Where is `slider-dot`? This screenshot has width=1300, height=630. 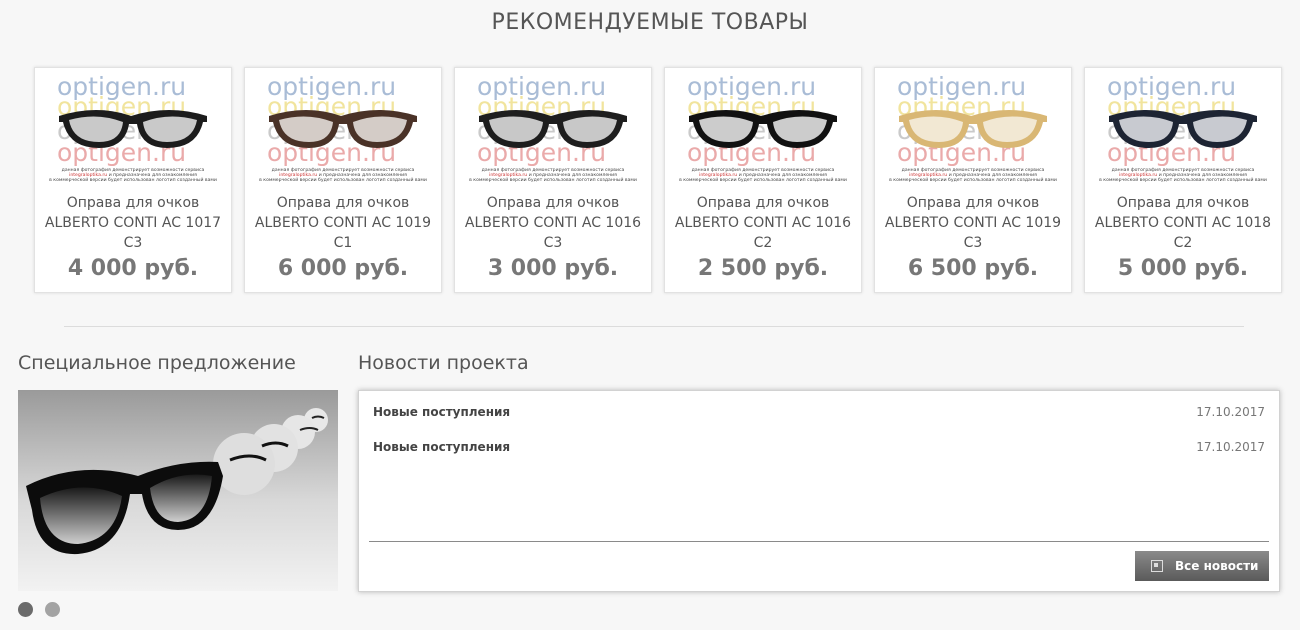
slider-dot is located at coordinates (52, 609).